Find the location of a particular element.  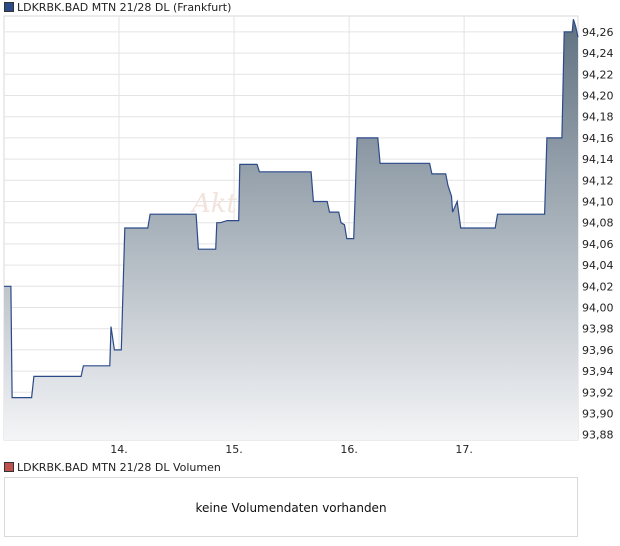

y-tick-label: 94,04 is located at coordinates (598, 265).